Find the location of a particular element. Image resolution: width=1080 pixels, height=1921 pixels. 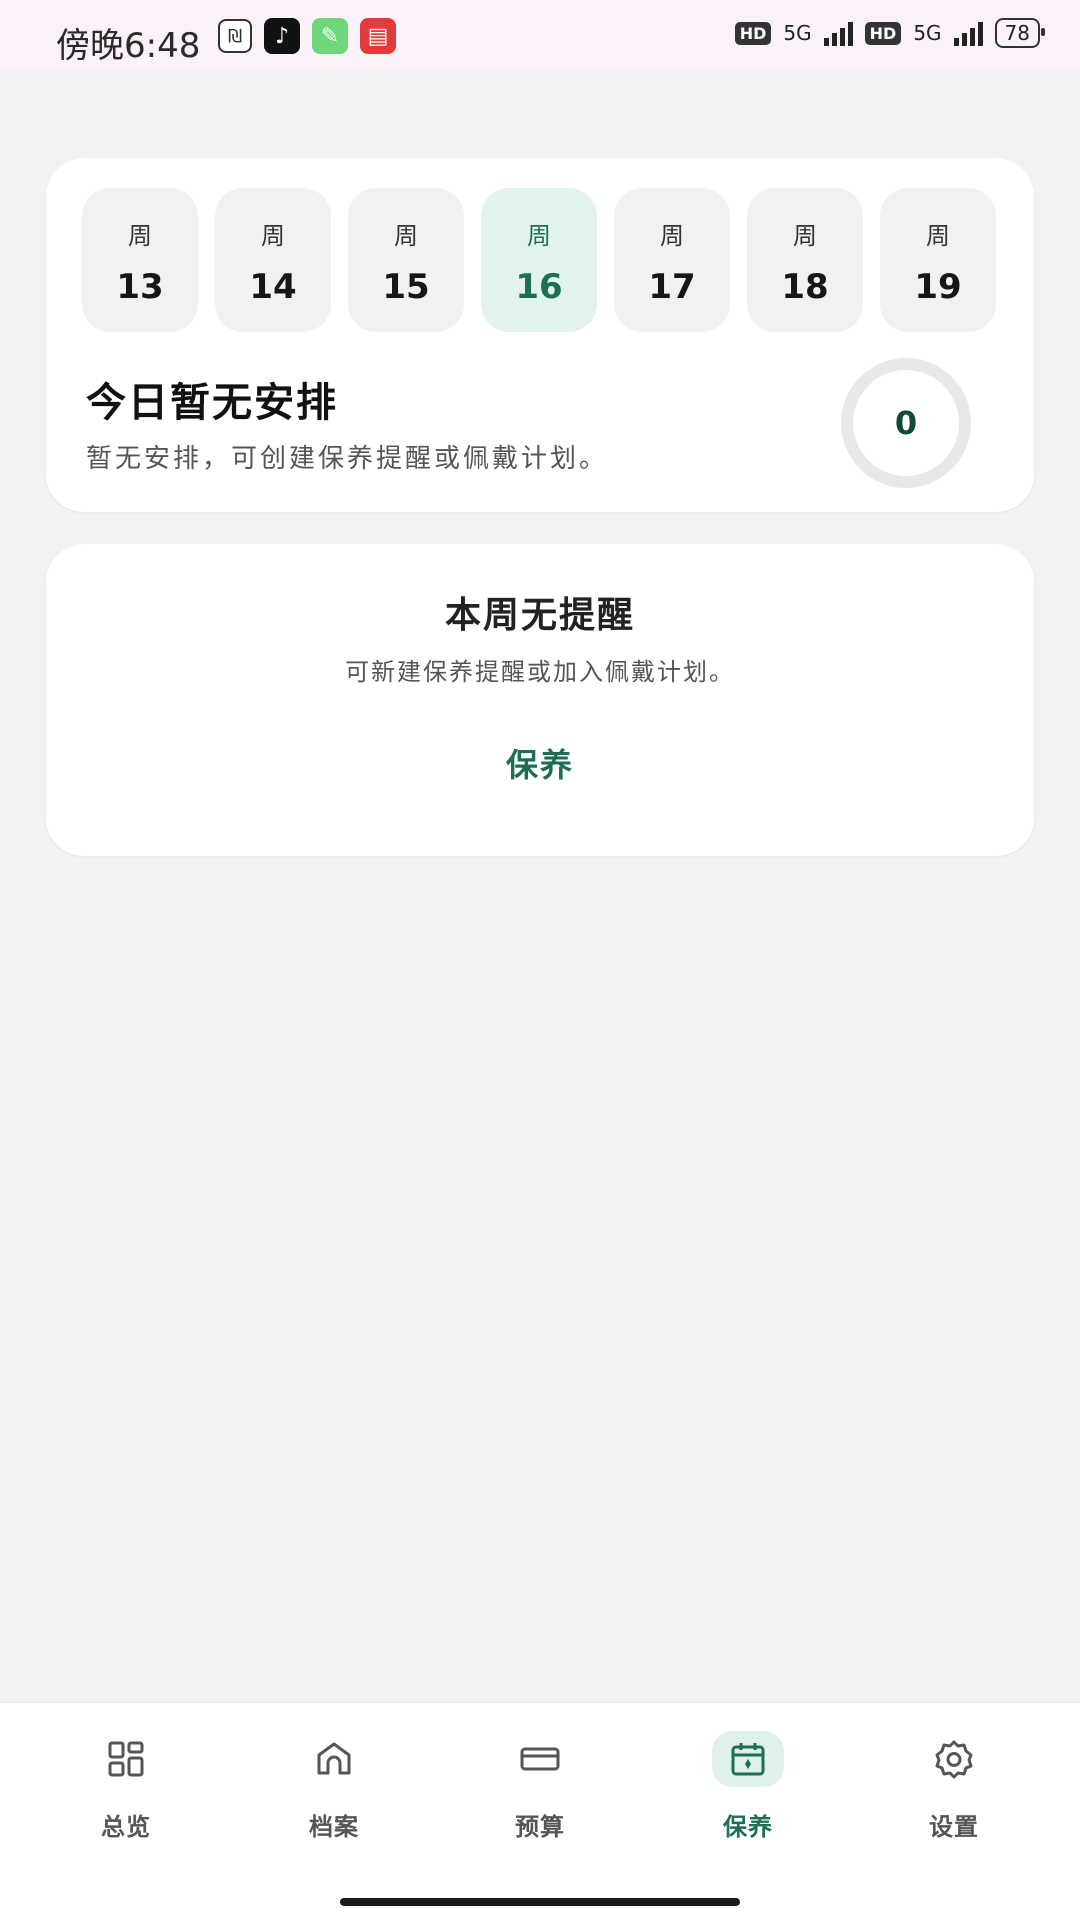

day-number: 14 is located at coordinates (273, 287).